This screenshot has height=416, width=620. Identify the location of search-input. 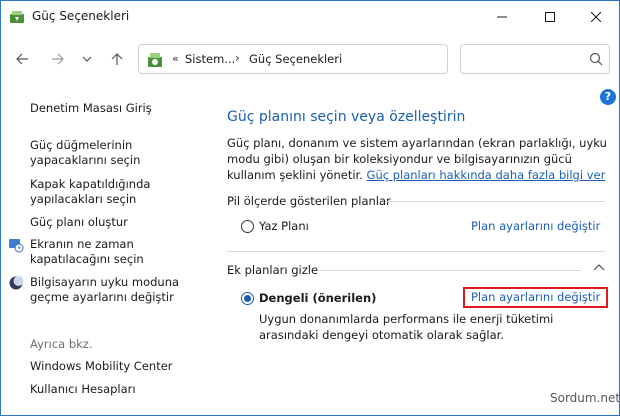
(535, 59).